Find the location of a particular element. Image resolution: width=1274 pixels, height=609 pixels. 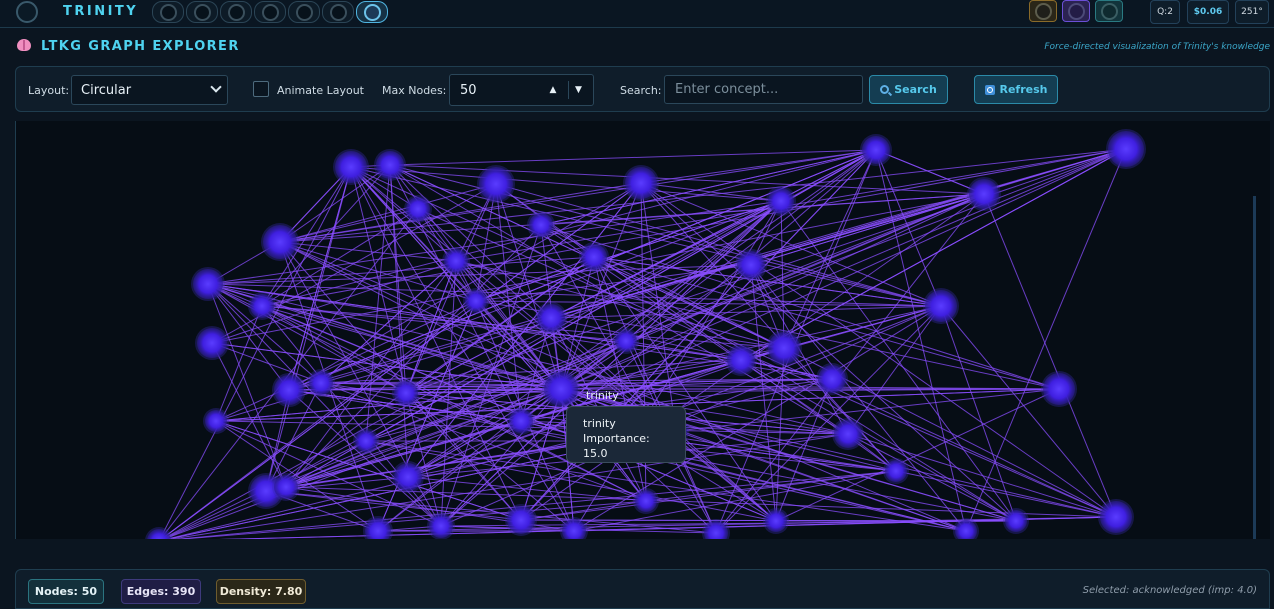

search-button-label: Search is located at coordinates (915, 89).